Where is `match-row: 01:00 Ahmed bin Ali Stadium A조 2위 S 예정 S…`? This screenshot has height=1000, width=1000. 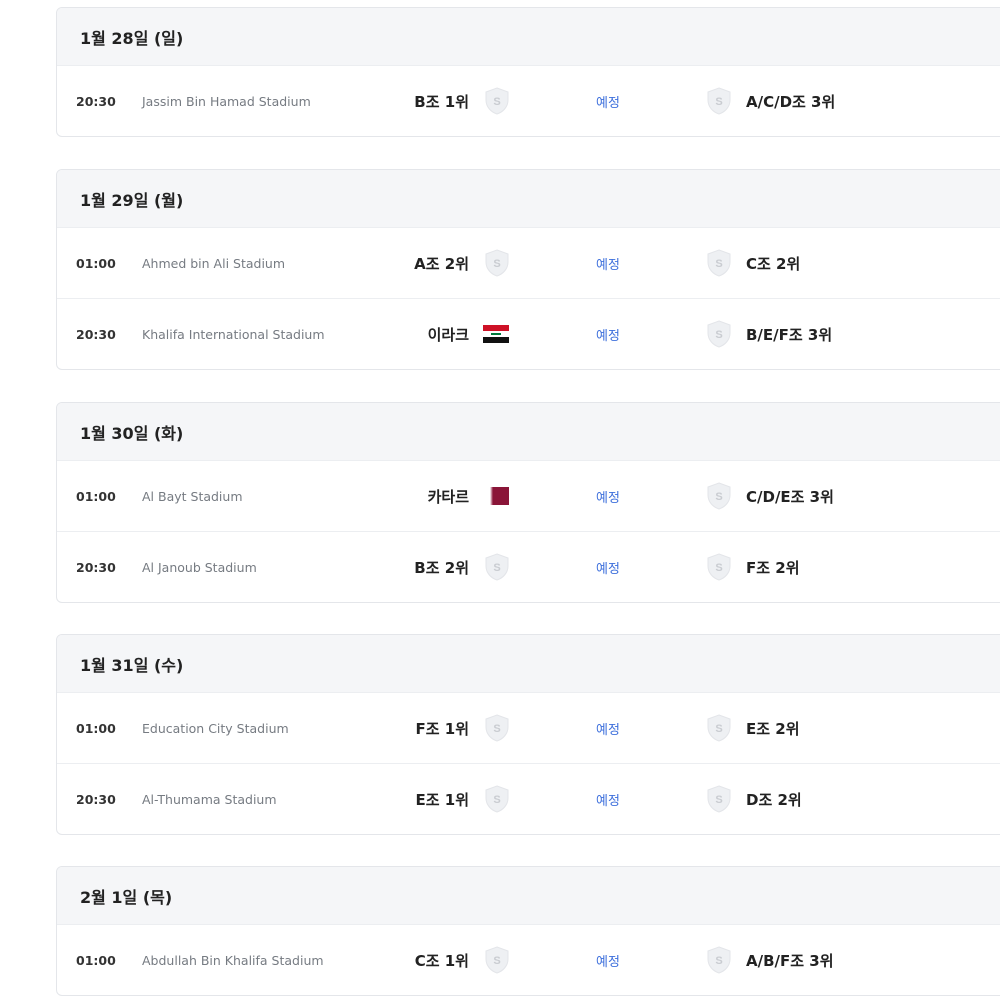 match-row: 01:00 Ahmed bin Ali Stadium A조 2위 S 예정 S… is located at coordinates (528, 263).